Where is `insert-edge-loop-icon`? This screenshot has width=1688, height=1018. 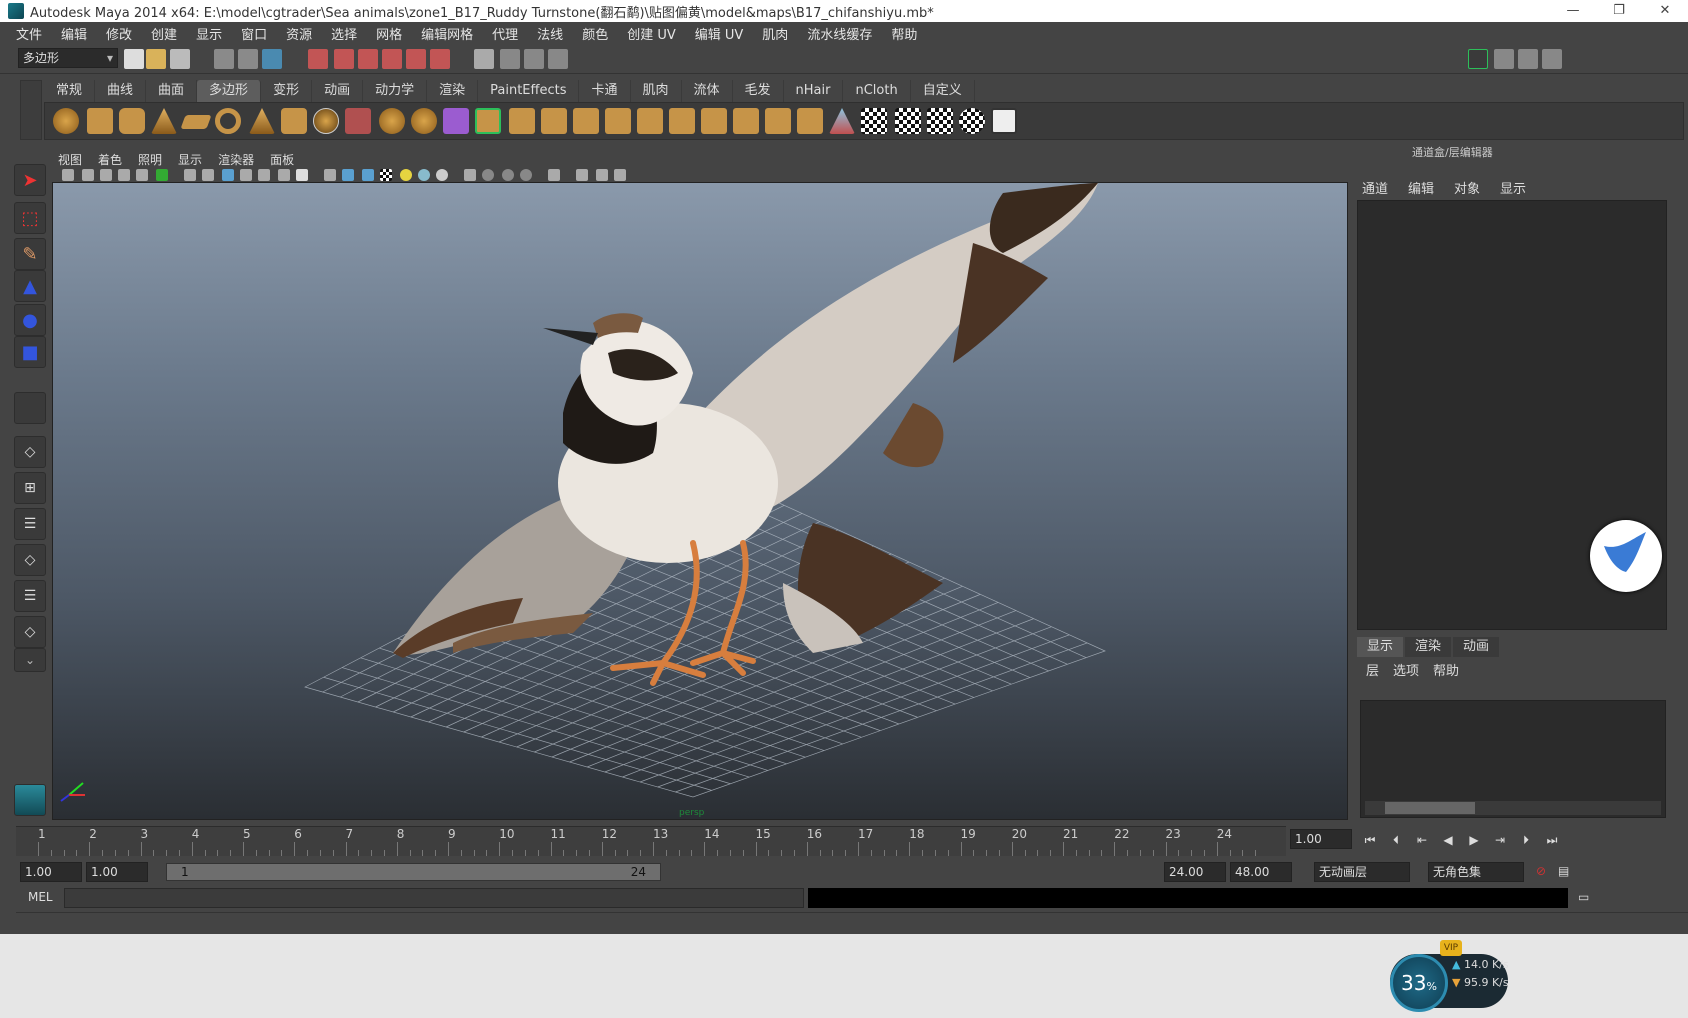
insert-edge-loop-icon is located at coordinates (618, 121).